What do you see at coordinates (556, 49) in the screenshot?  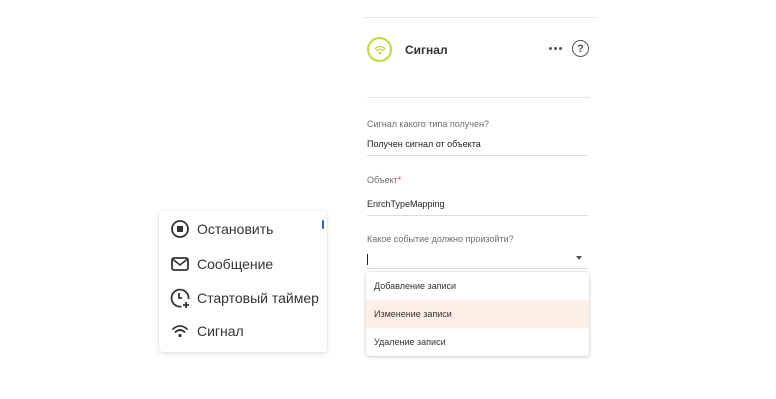 I see `more-options-icon` at bounding box center [556, 49].